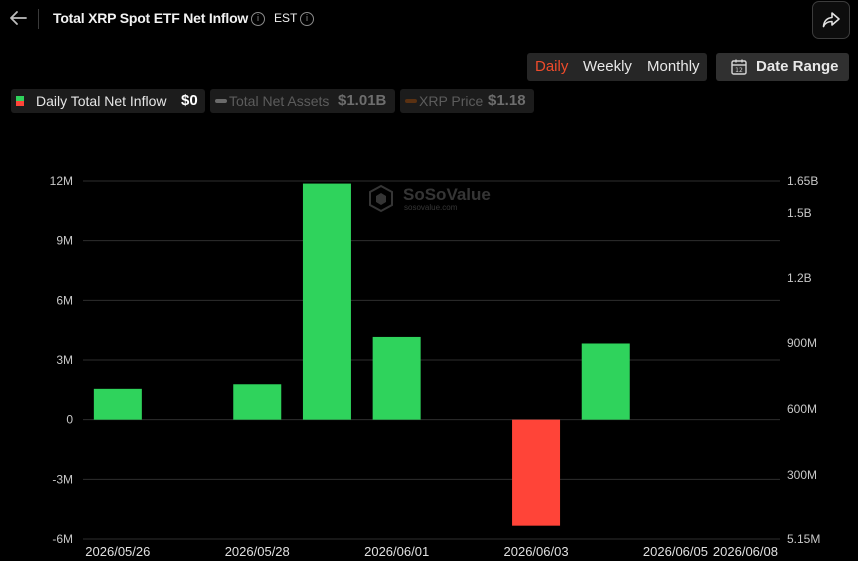 This screenshot has height=561, width=858. Describe the element at coordinates (61, 181) in the screenshot. I see `y-left-tick-label: 12M` at that location.